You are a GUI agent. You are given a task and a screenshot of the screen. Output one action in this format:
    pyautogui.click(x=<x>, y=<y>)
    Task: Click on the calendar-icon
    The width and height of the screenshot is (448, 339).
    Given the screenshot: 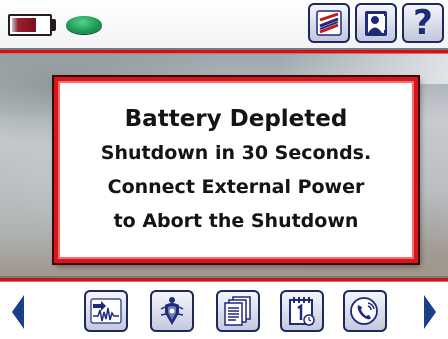 What is the action you would take?
    pyautogui.click(x=302, y=311)
    